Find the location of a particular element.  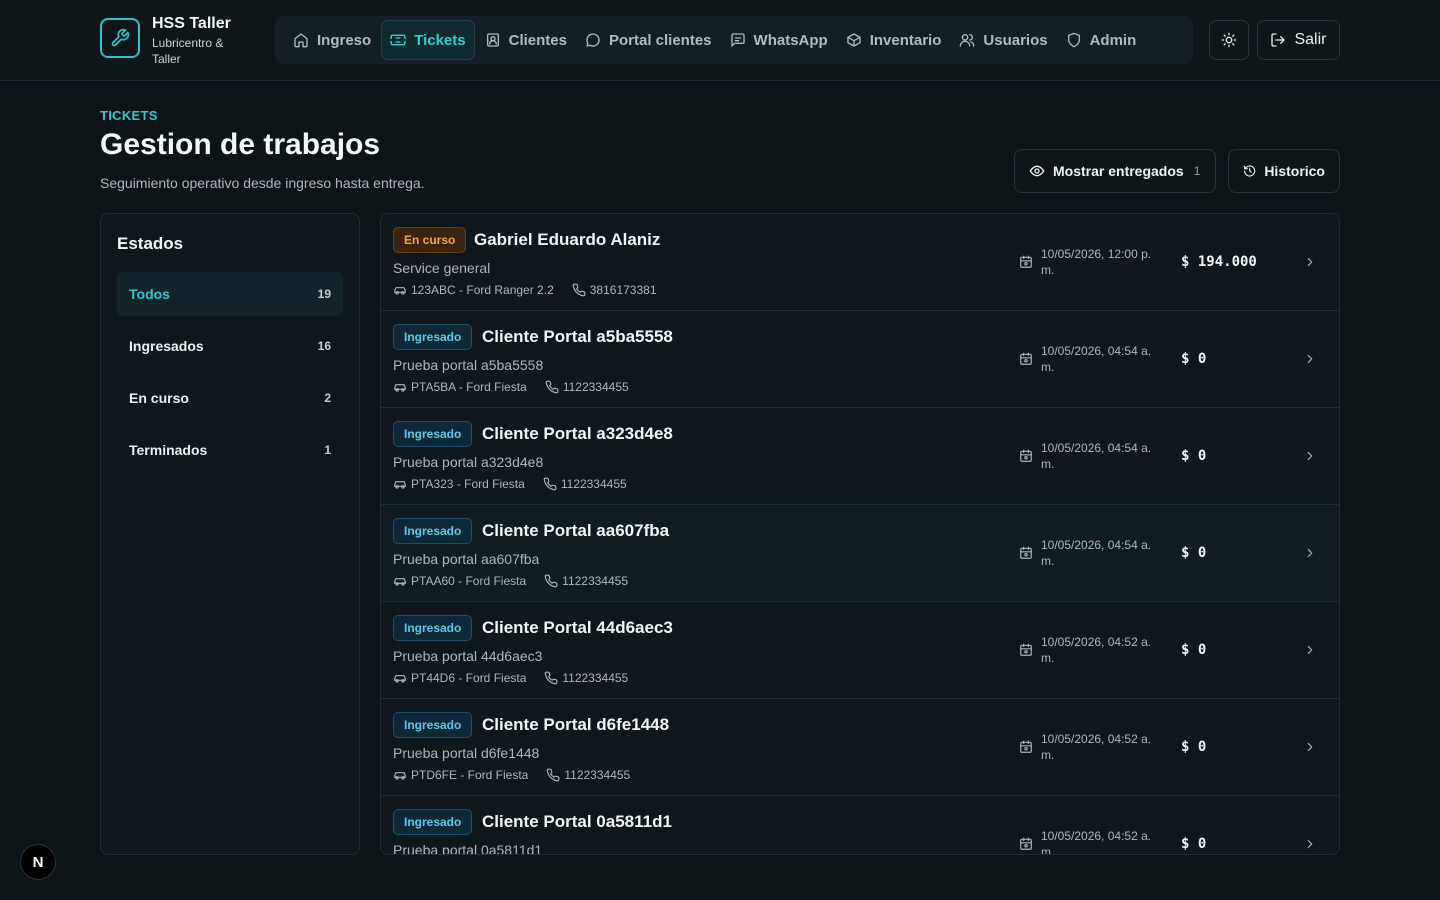

state-item-todos: Todos 19 is located at coordinates (230, 294).